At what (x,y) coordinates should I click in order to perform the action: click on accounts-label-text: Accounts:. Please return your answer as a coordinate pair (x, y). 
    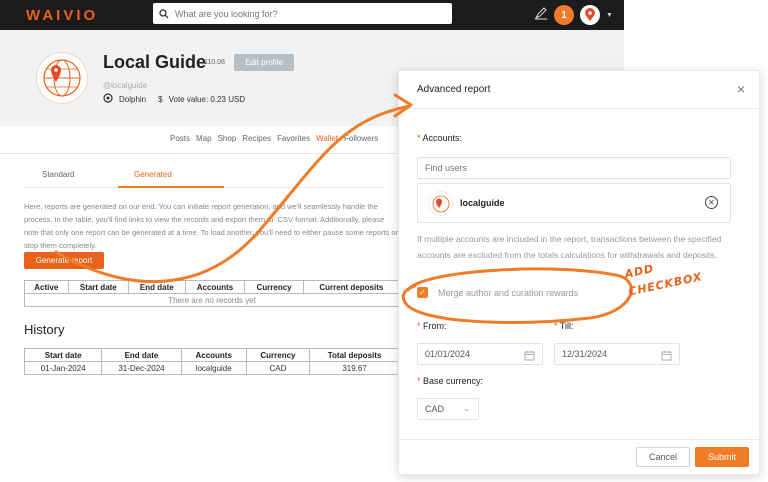
    Looking at the image, I should click on (442, 138).